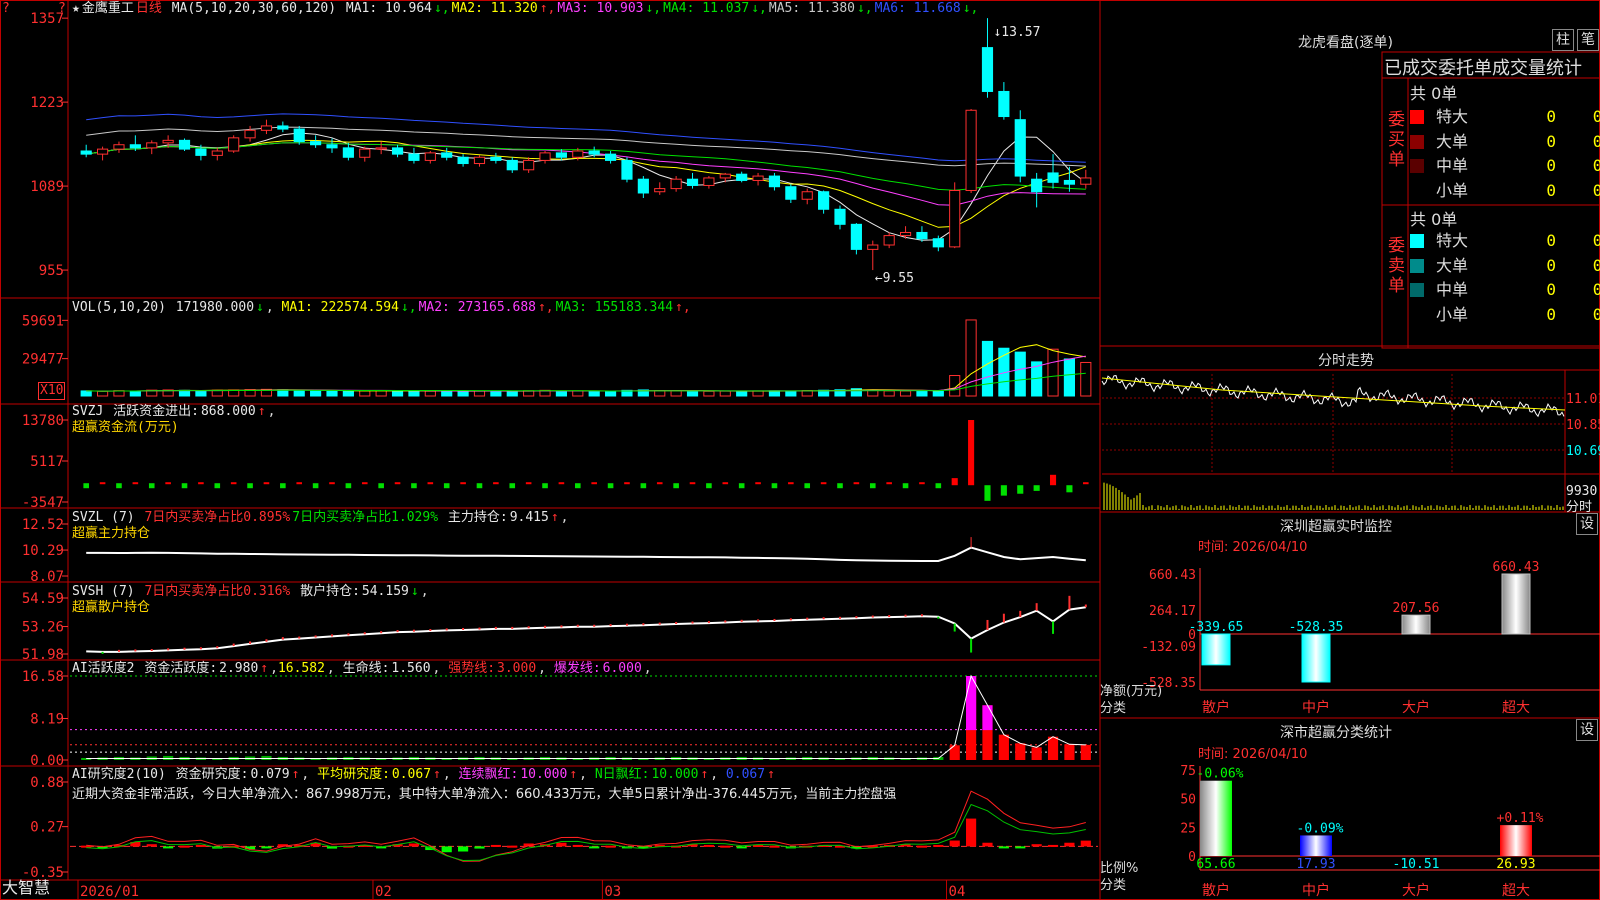 The height and width of the screenshot is (900, 1600). What do you see at coordinates (1515, 864) in the screenshot?
I see `sz-class-value-label: 26.93` at bounding box center [1515, 864].